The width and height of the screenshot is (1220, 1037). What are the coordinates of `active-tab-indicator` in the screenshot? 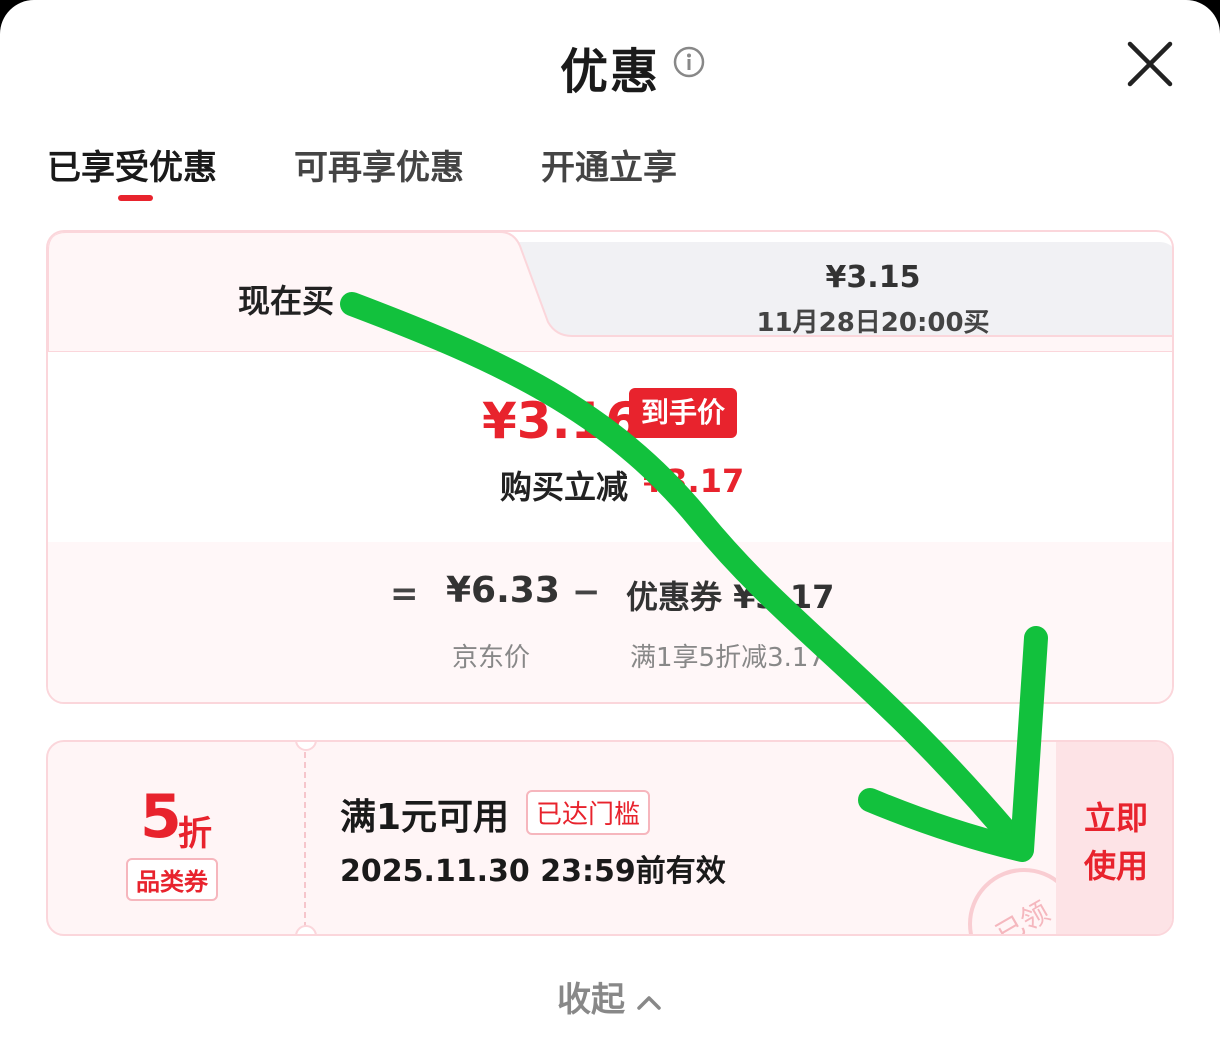 It's located at (135, 198).